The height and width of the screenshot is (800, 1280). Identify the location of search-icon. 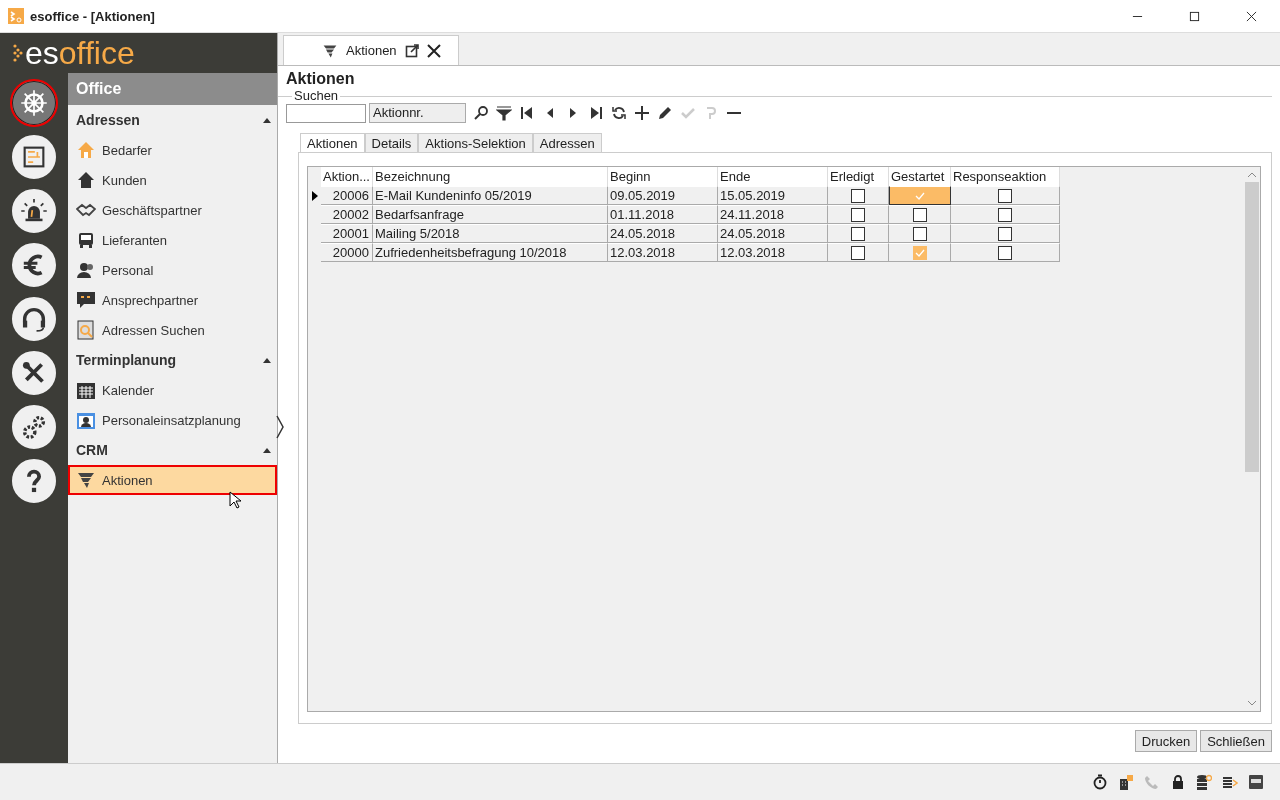
(481, 113).